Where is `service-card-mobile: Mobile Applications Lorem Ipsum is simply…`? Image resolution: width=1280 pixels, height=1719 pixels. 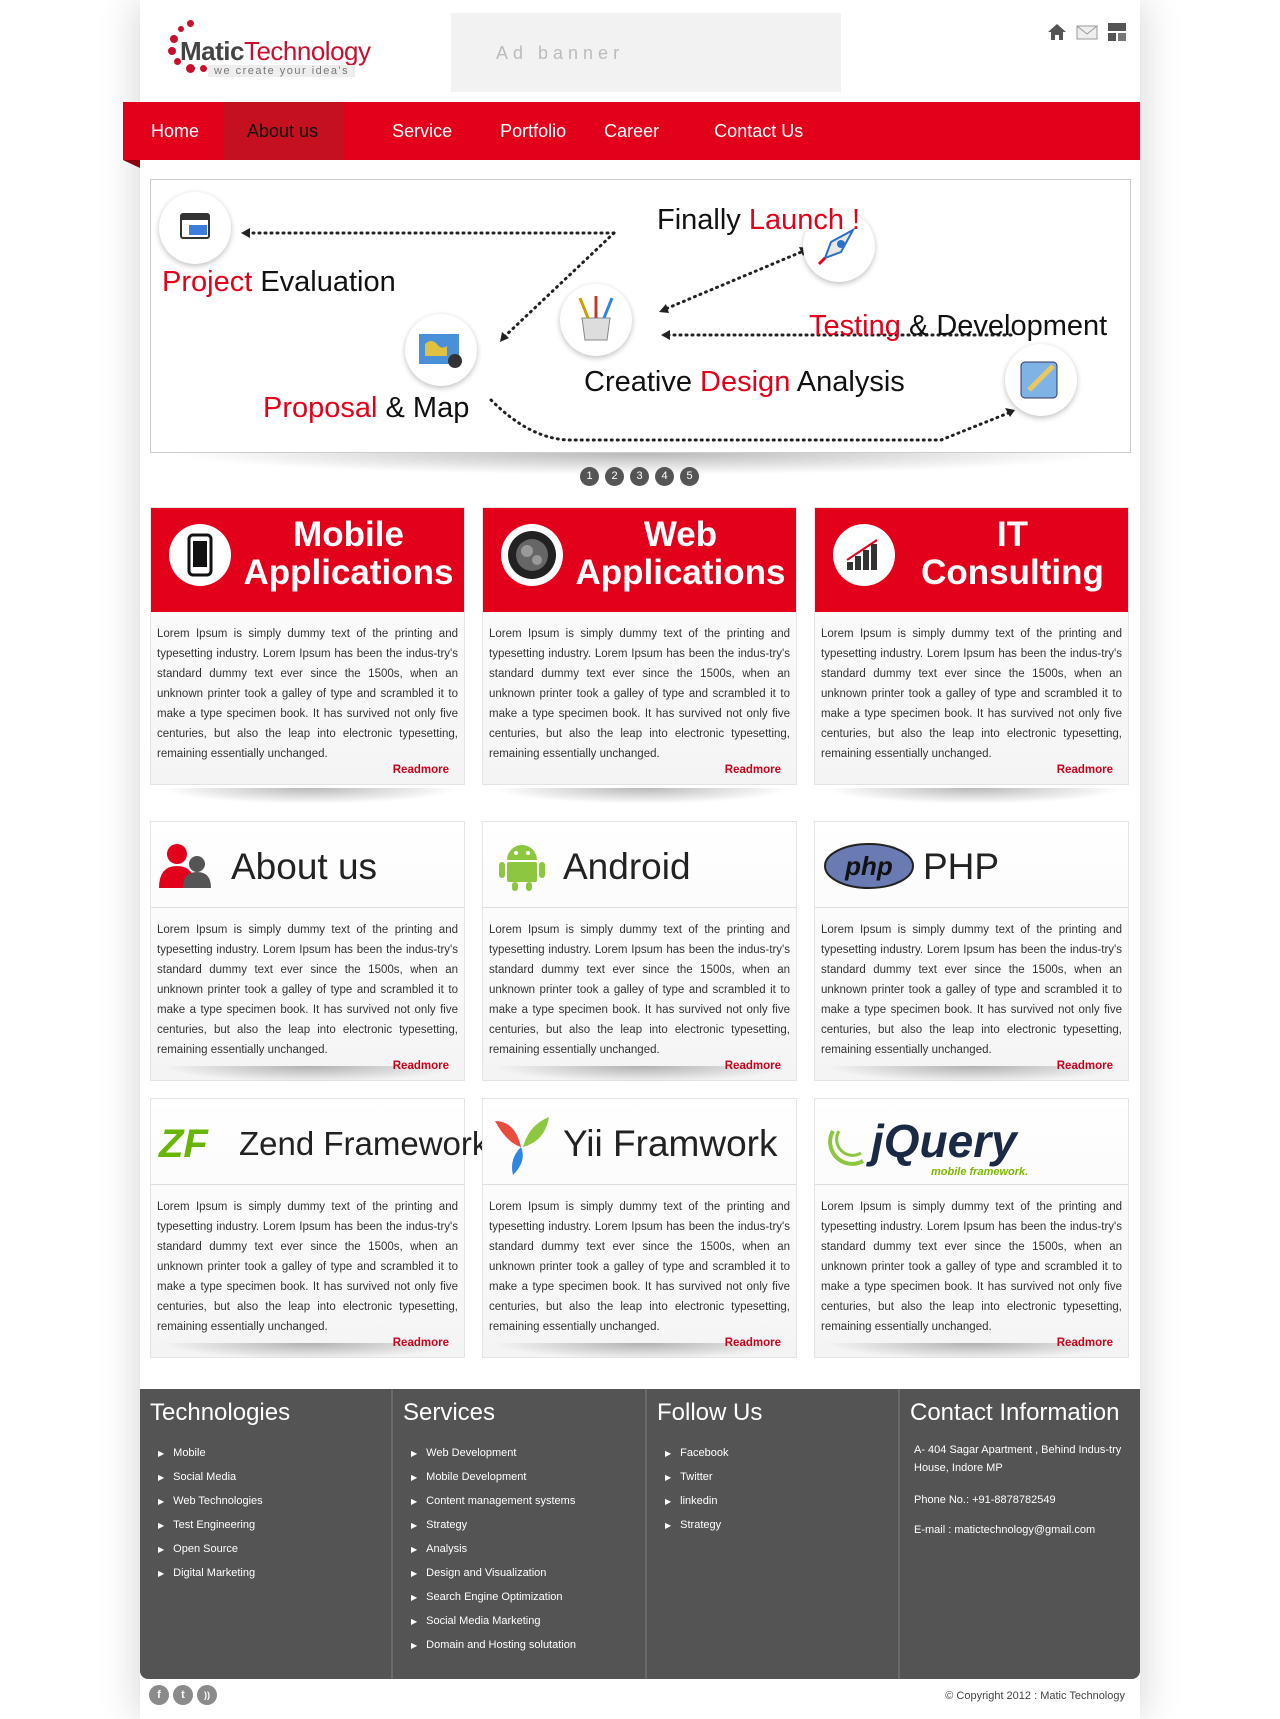 service-card-mobile: Mobile Applications Lorem Ipsum is simply… is located at coordinates (307, 646).